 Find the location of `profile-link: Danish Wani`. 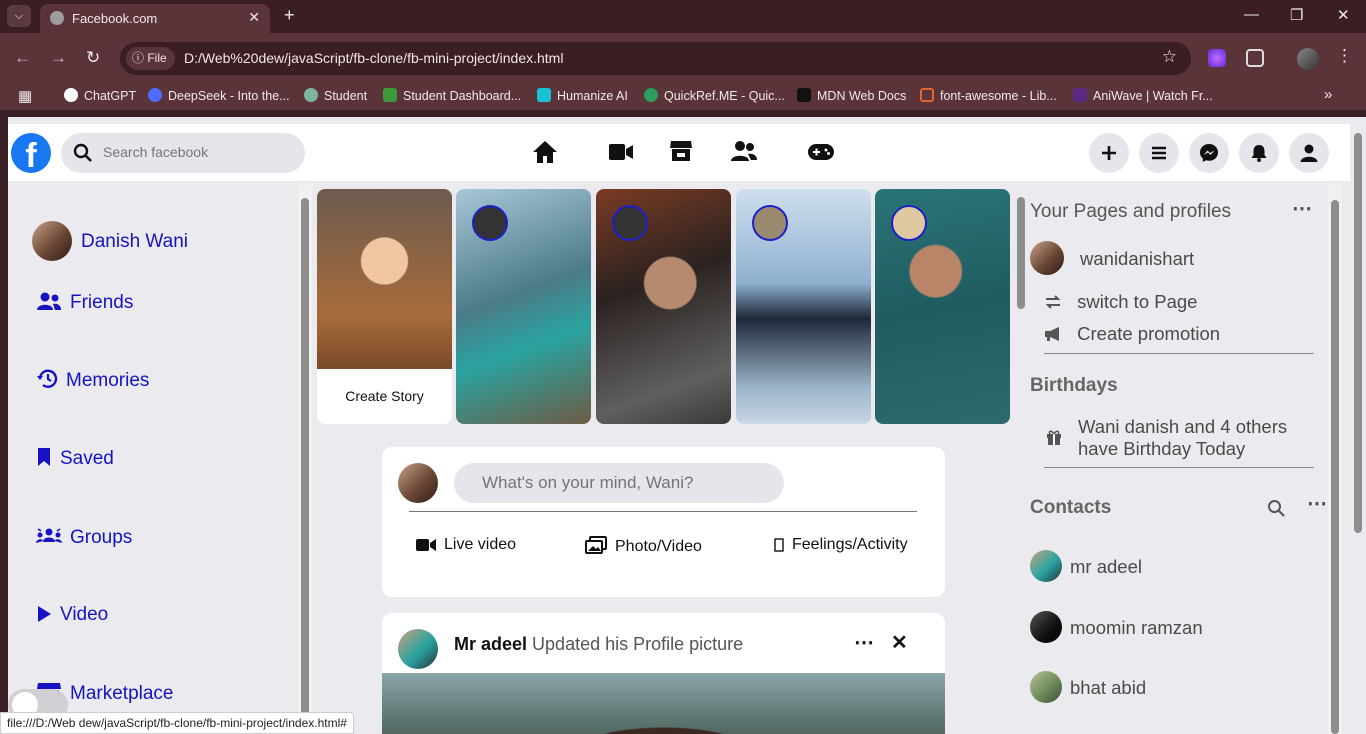

profile-link: Danish Wani is located at coordinates (134, 242).